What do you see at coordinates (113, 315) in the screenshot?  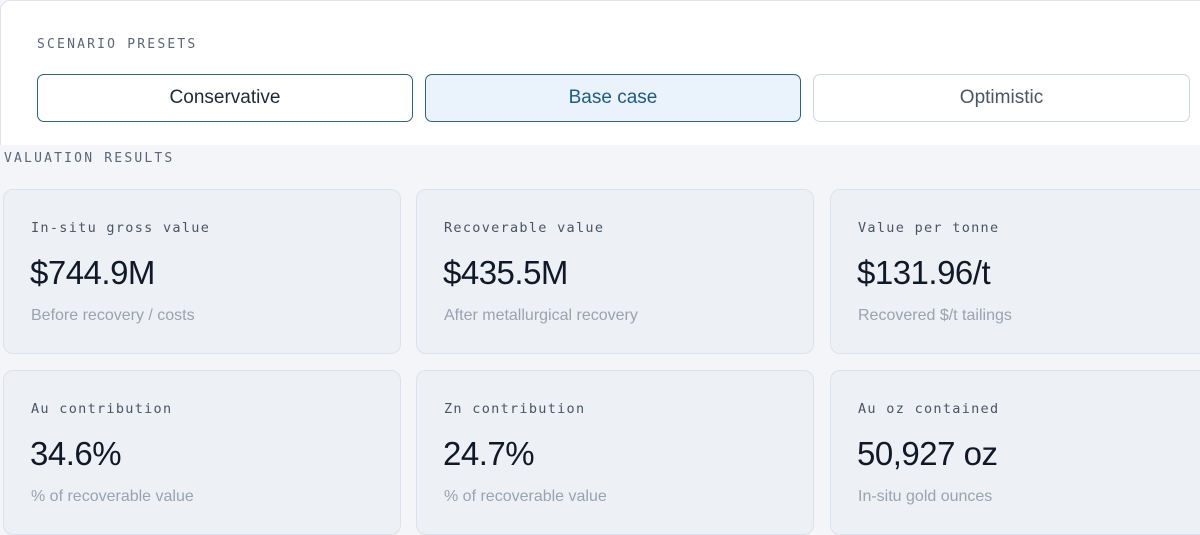 I see `metric-caption: Before recovery / costs` at bounding box center [113, 315].